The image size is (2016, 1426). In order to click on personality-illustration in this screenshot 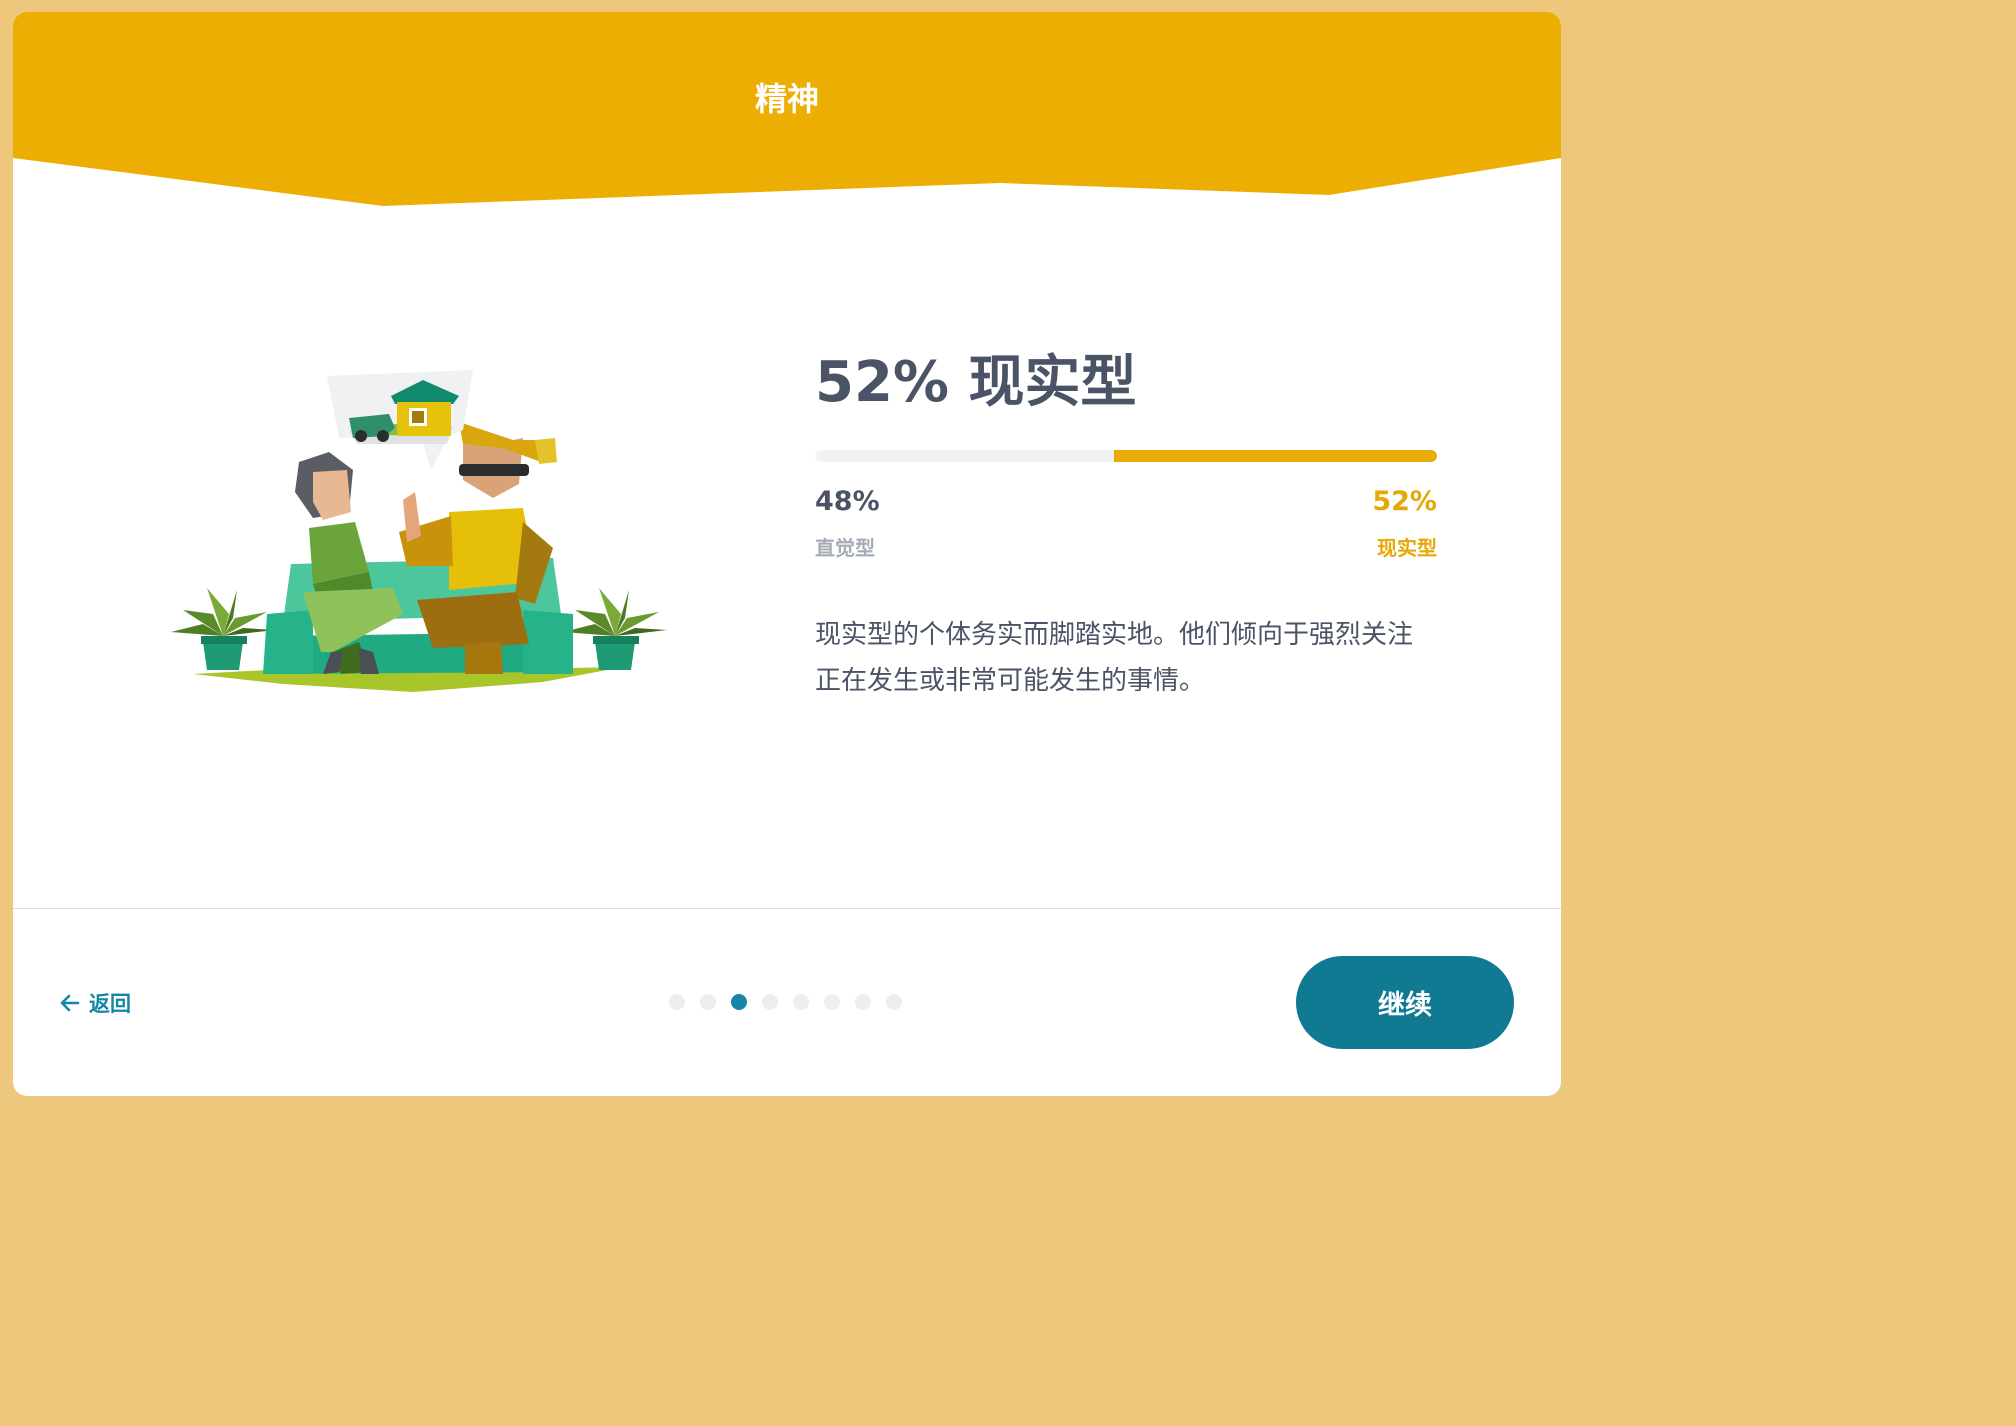, I will do `click(419, 531)`.